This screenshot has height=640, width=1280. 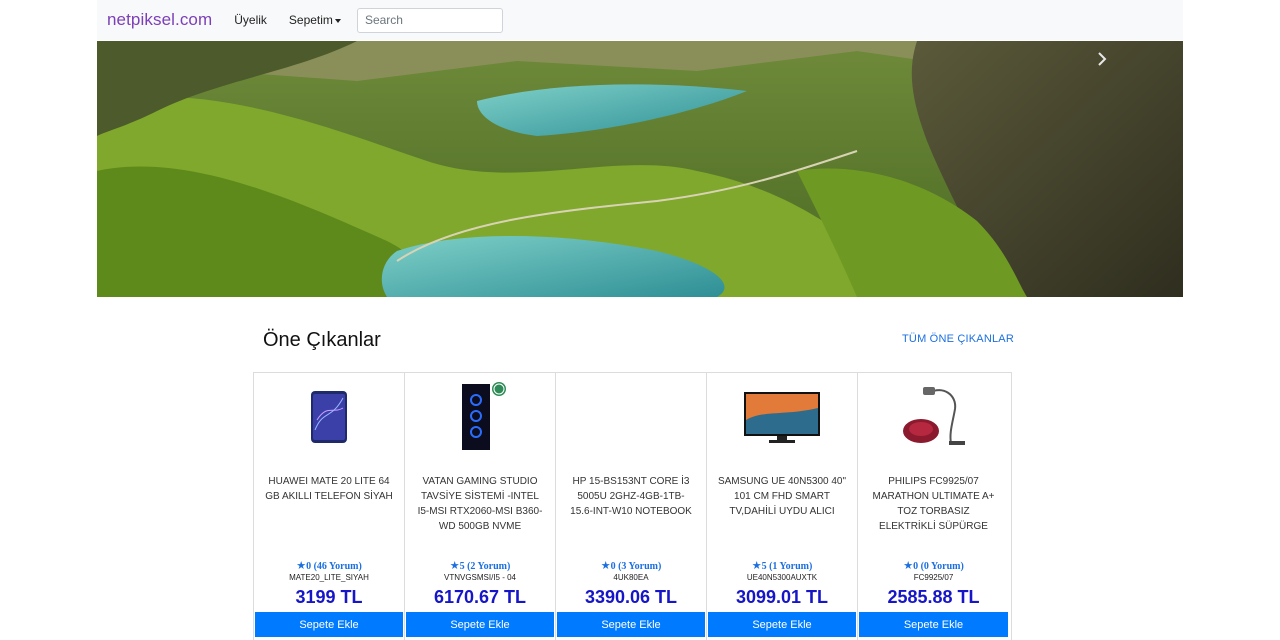 I want to click on product-rating: ★5 (2 Yorum), so click(x=480, y=565).